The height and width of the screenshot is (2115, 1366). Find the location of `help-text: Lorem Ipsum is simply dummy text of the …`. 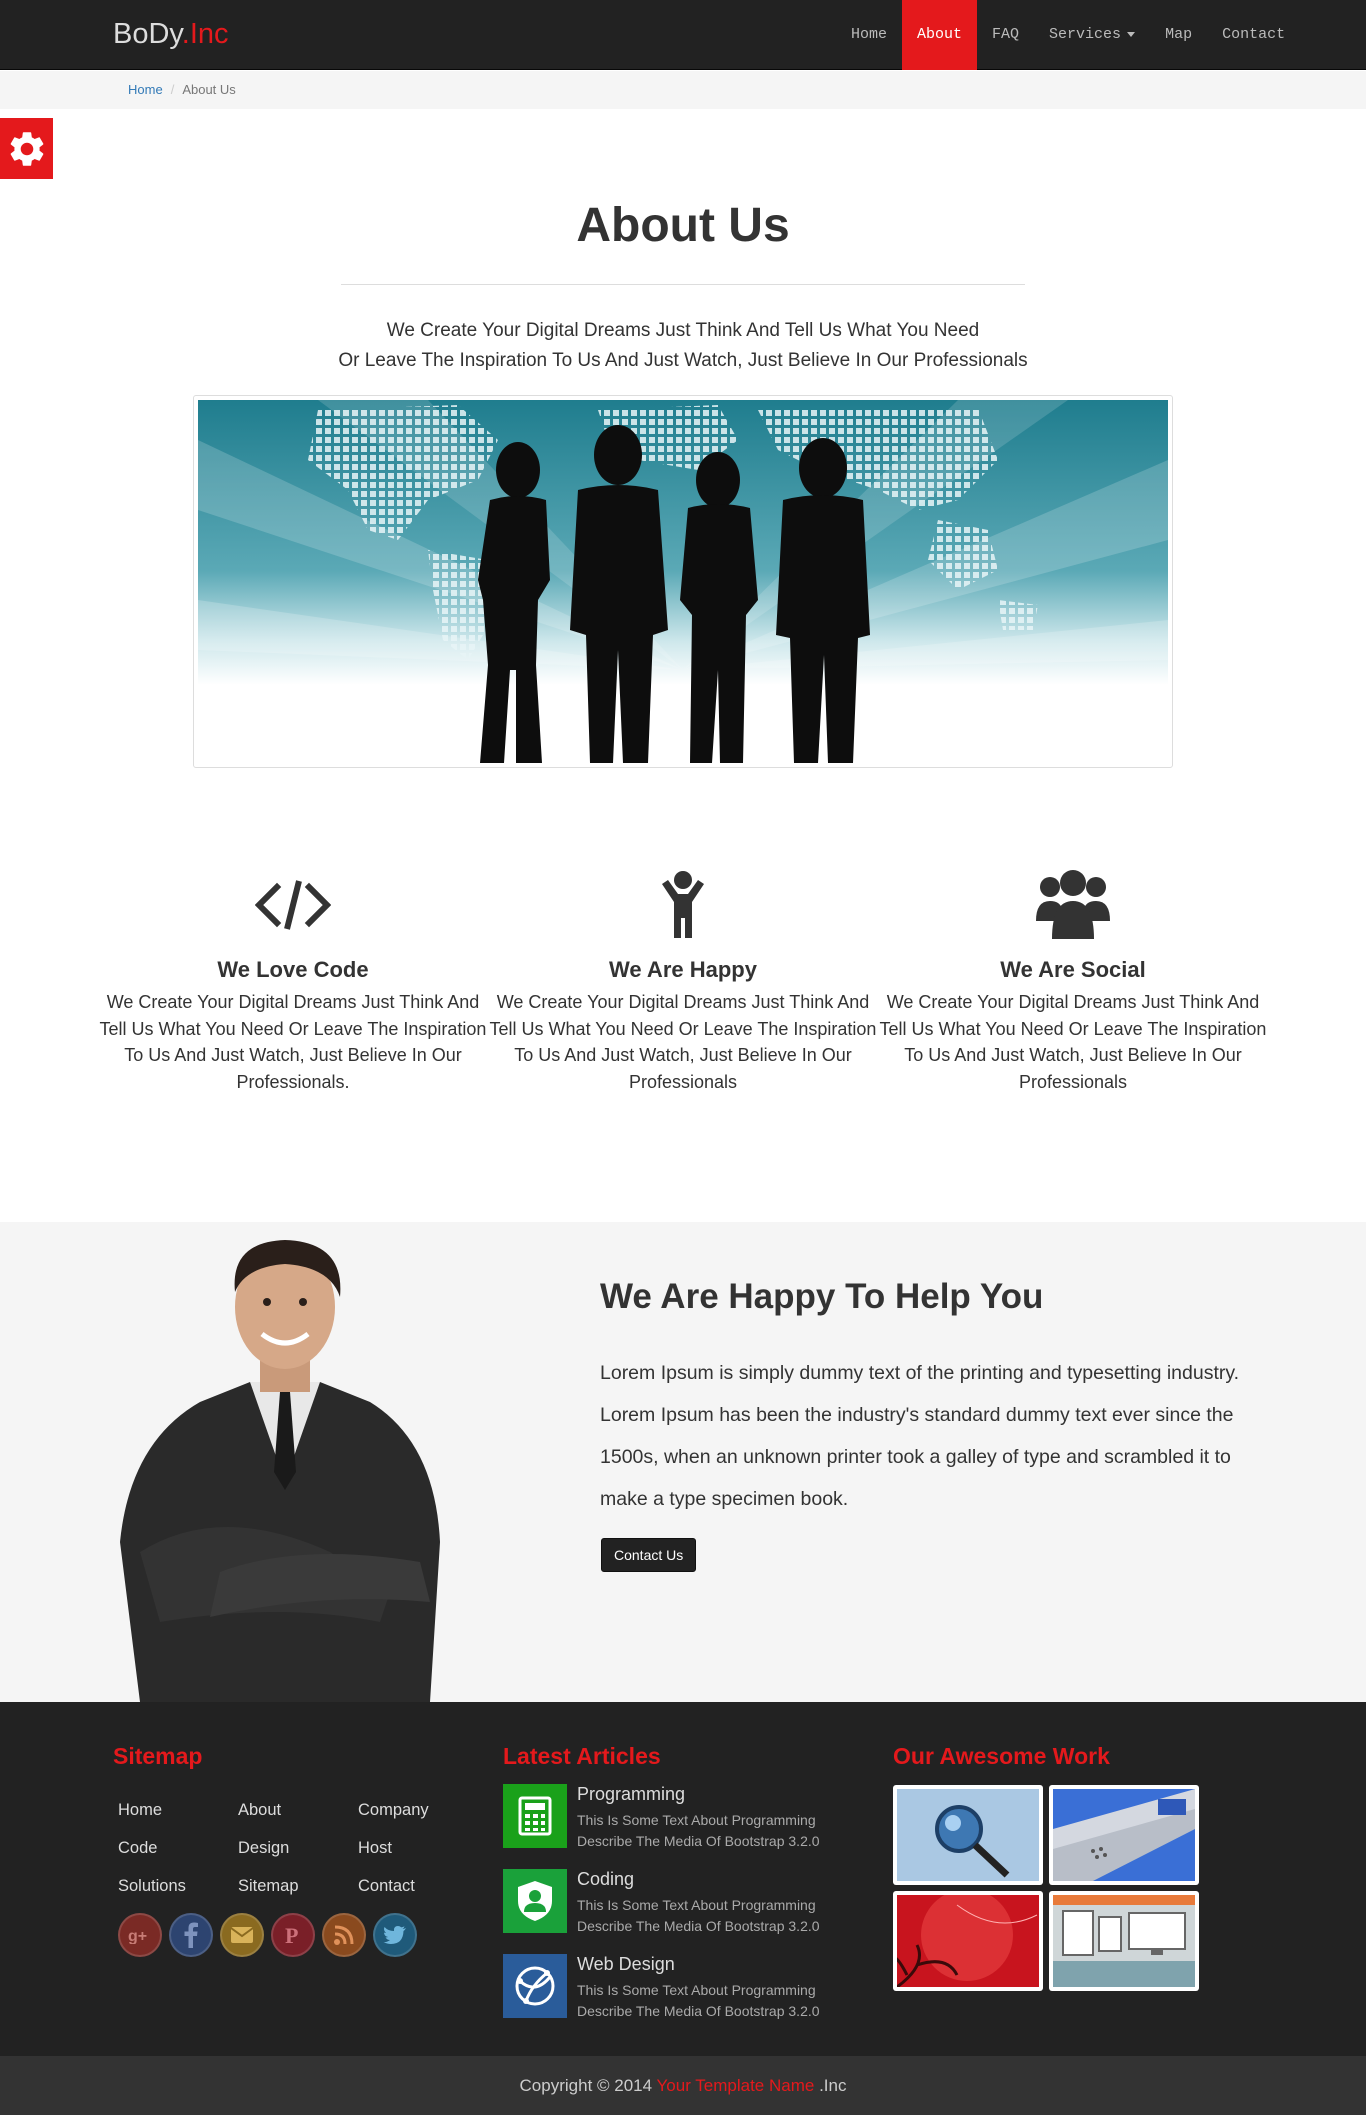

help-text: Lorem Ipsum is simply dummy text of the … is located at coordinates (920, 1436).